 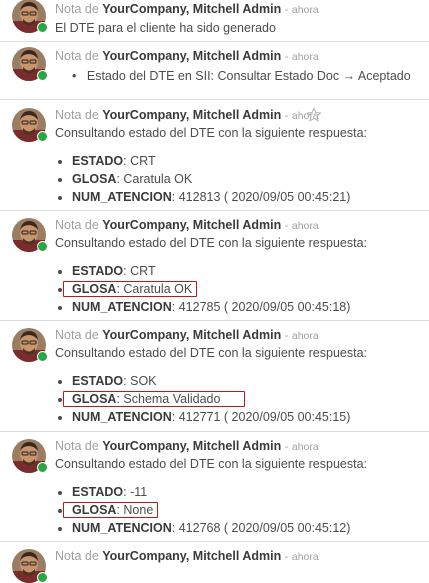 What do you see at coordinates (211, 510) in the screenshot?
I see `field-glosa: GLOSA: None` at bounding box center [211, 510].